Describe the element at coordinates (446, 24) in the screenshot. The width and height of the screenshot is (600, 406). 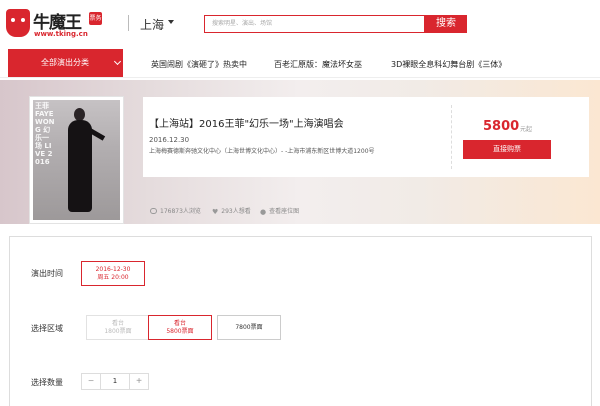
I see `search-button: 搜索` at that location.